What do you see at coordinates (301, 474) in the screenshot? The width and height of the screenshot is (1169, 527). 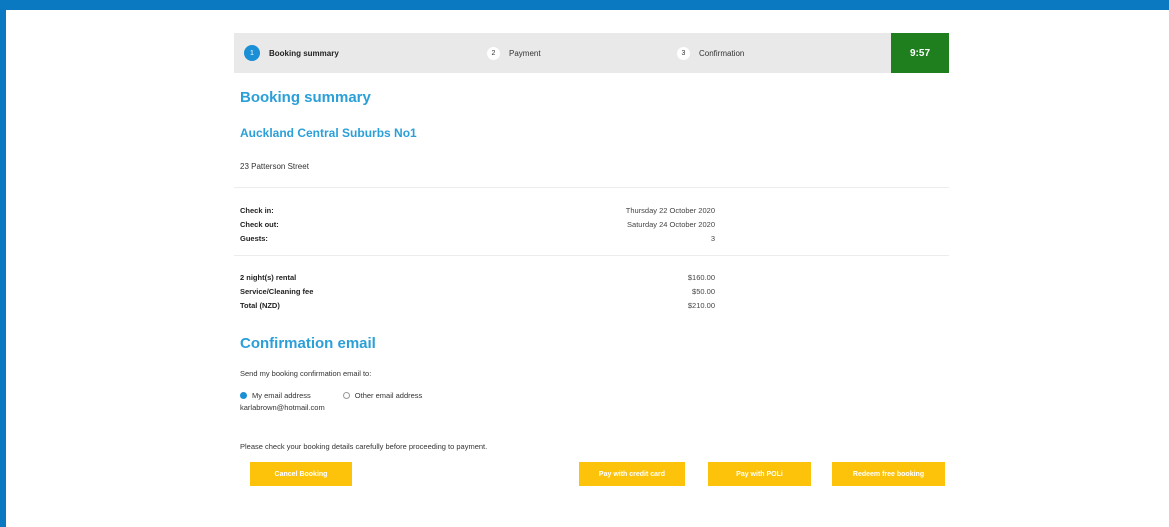 I see `cancel-booking-button: Cancel Booking` at bounding box center [301, 474].